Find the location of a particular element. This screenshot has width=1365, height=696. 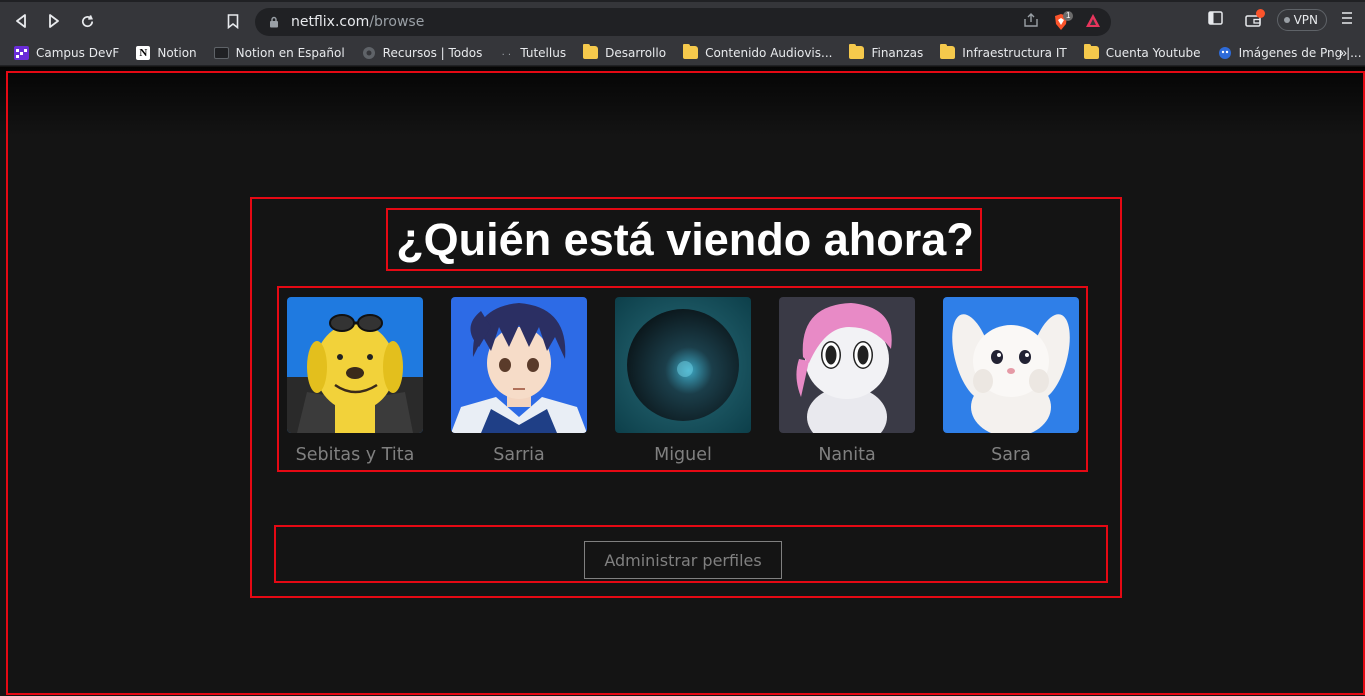

white-bunny-avatar is located at coordinates (1011, 365).